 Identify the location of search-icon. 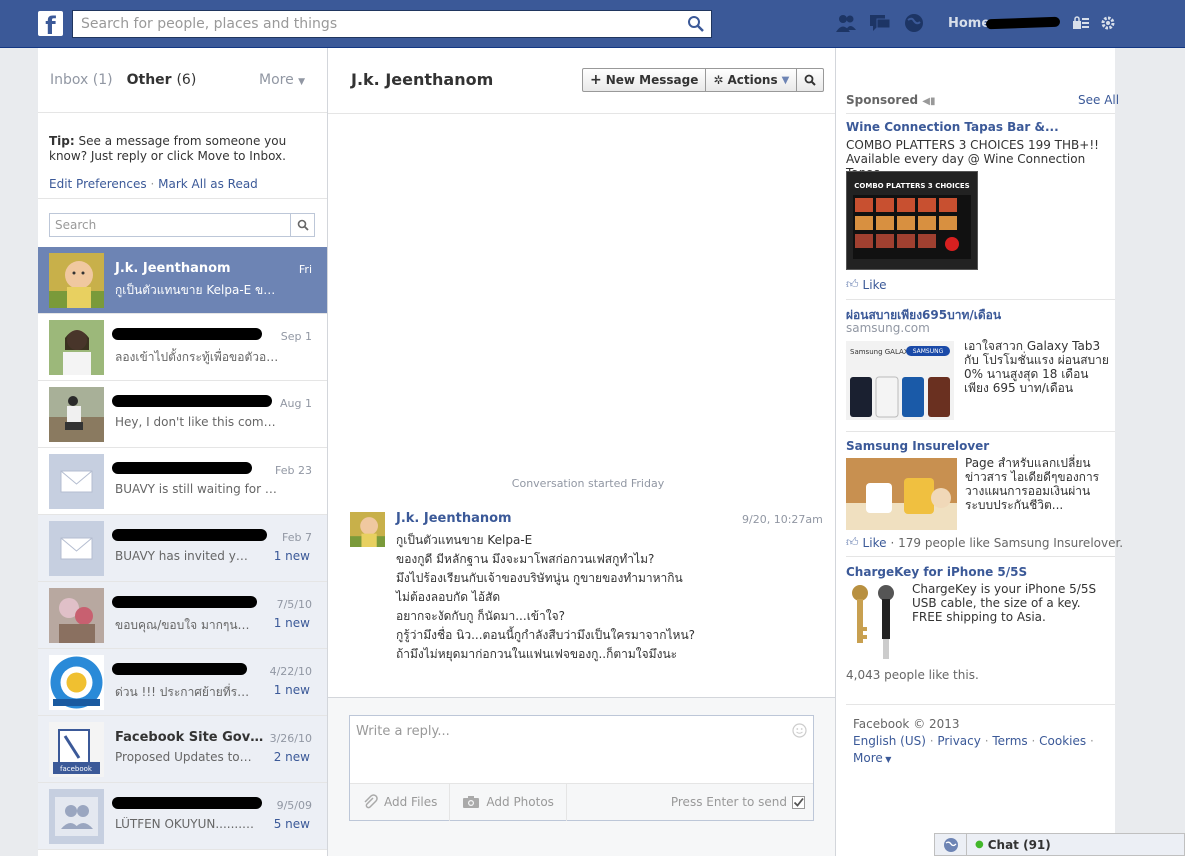
(696, 25).